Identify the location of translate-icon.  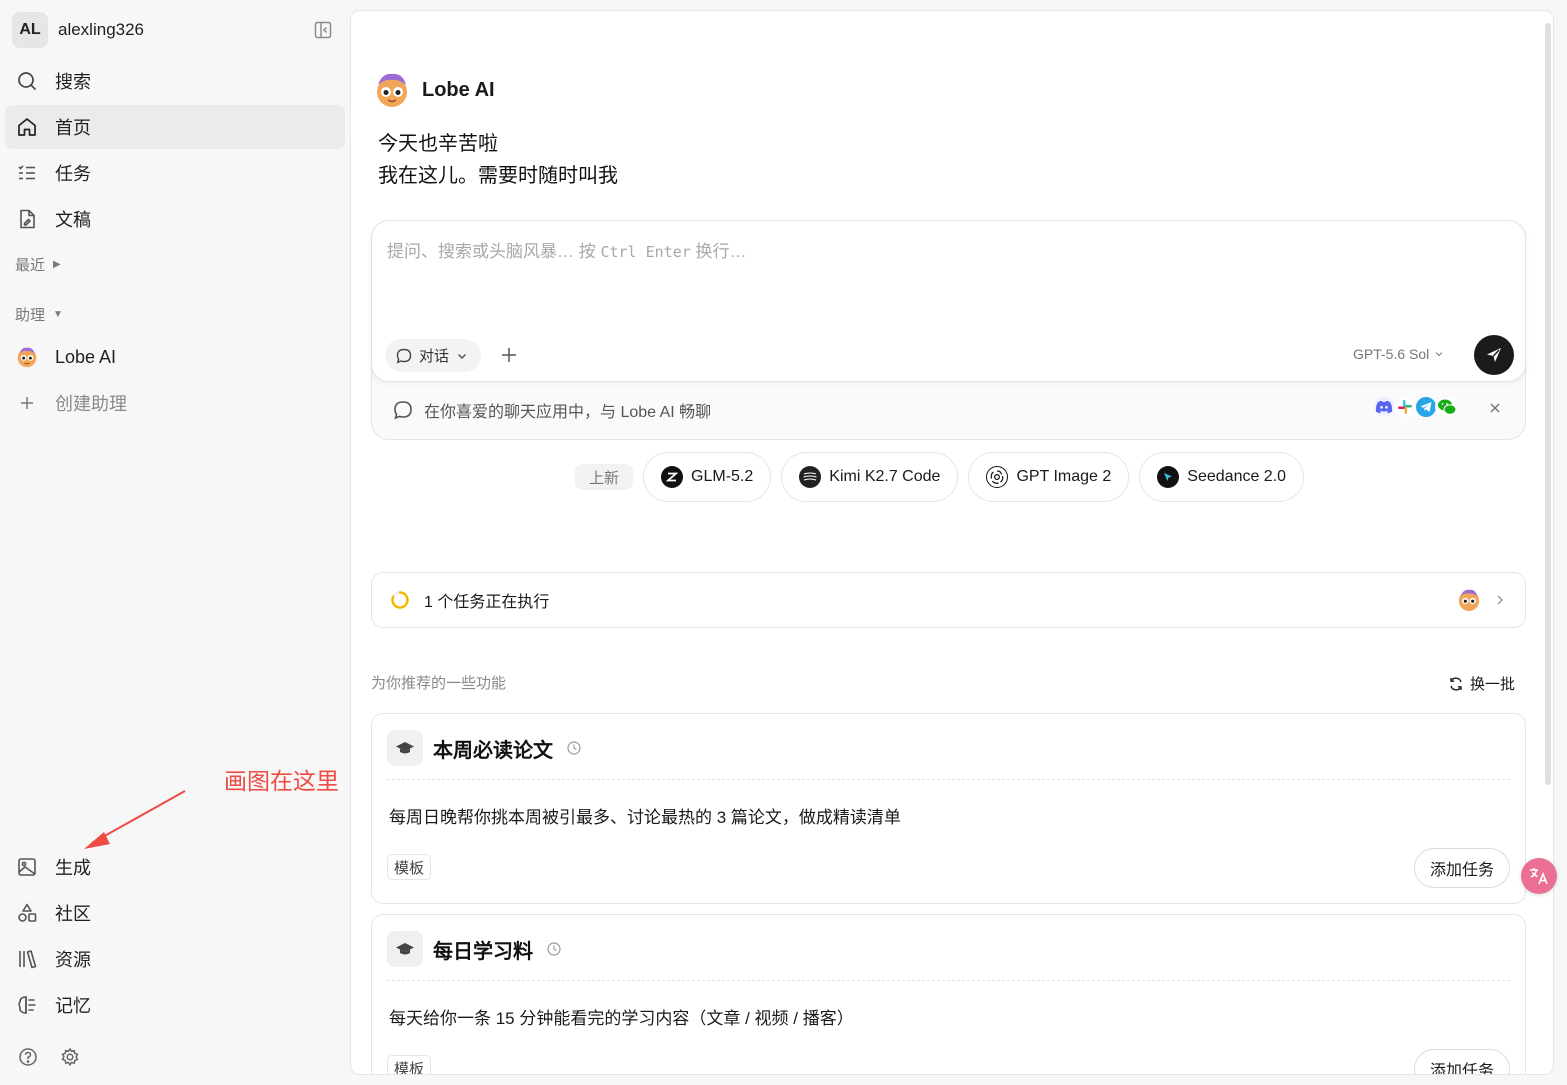
(1539, 876).